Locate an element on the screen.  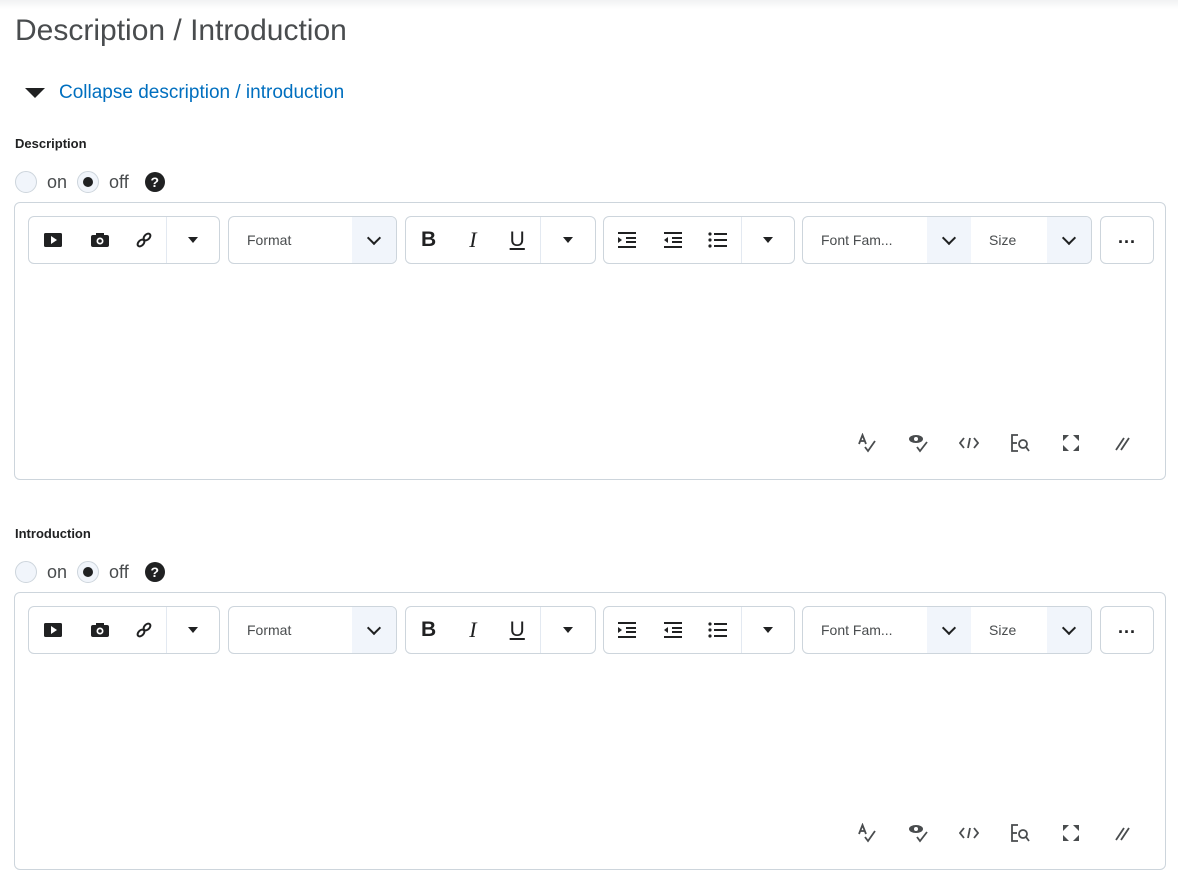
section-label: Description is located at coordinates (51, 143).